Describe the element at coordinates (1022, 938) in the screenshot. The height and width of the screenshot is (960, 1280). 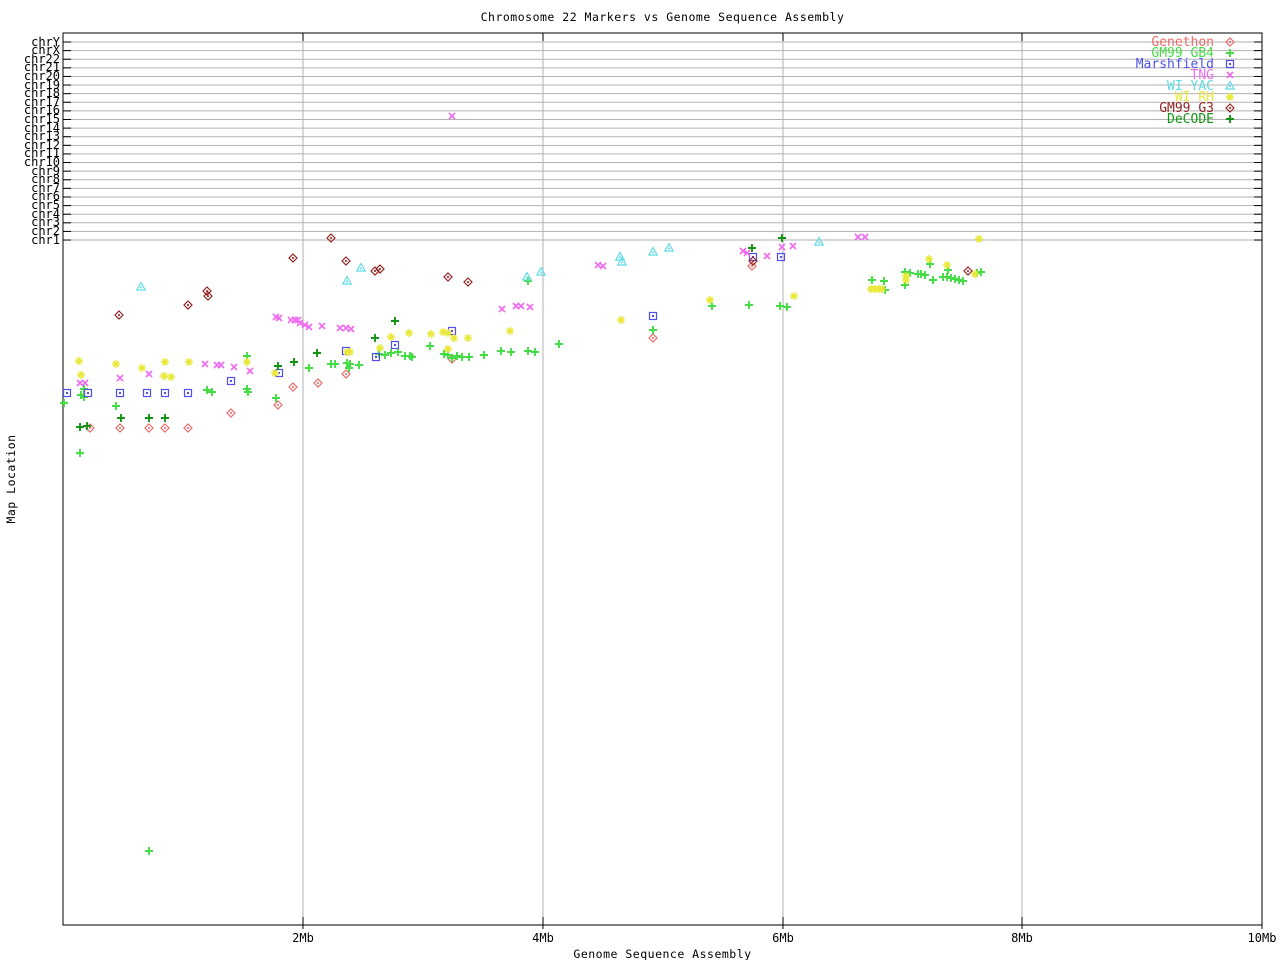
I see `x-tick-label: 8Mb` at that location.